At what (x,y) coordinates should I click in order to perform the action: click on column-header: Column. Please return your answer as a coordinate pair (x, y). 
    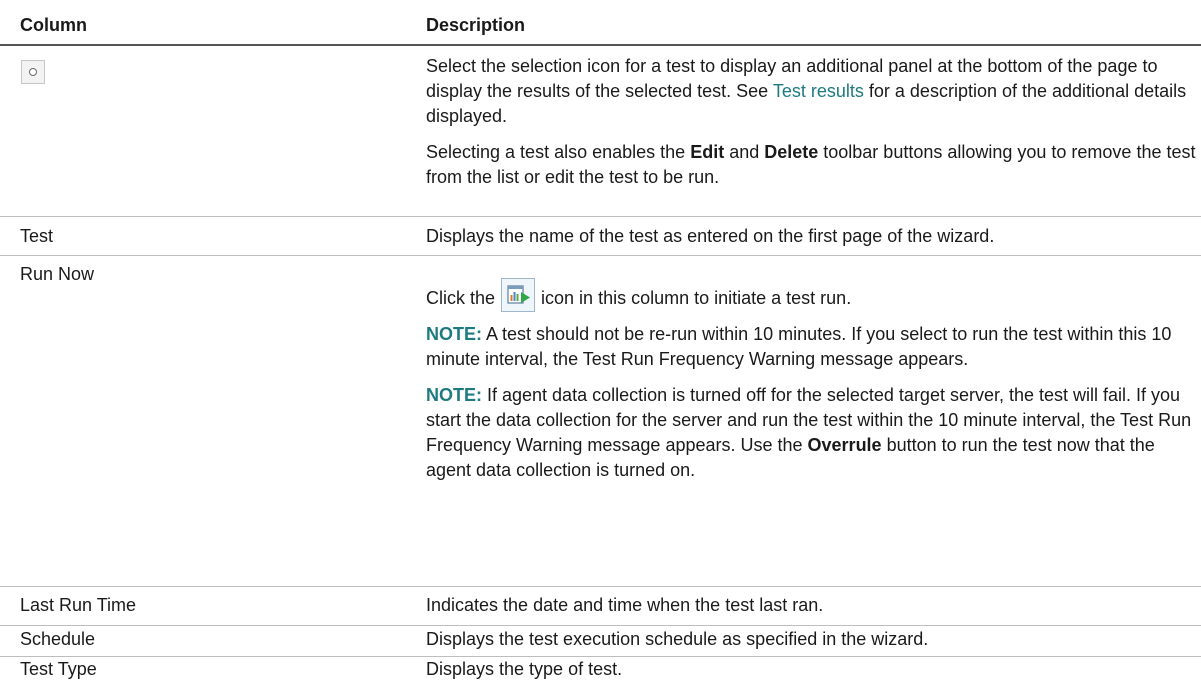
    Looking at the image, I should click on (53, 25).